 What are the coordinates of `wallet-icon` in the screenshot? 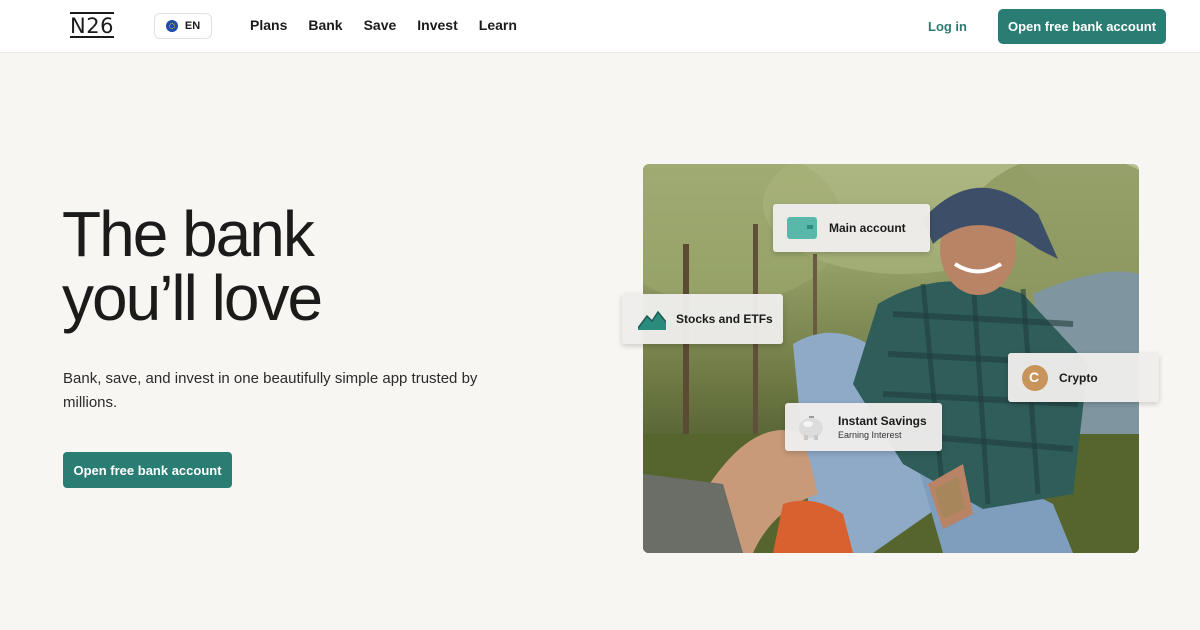 It's located at (802, 228).